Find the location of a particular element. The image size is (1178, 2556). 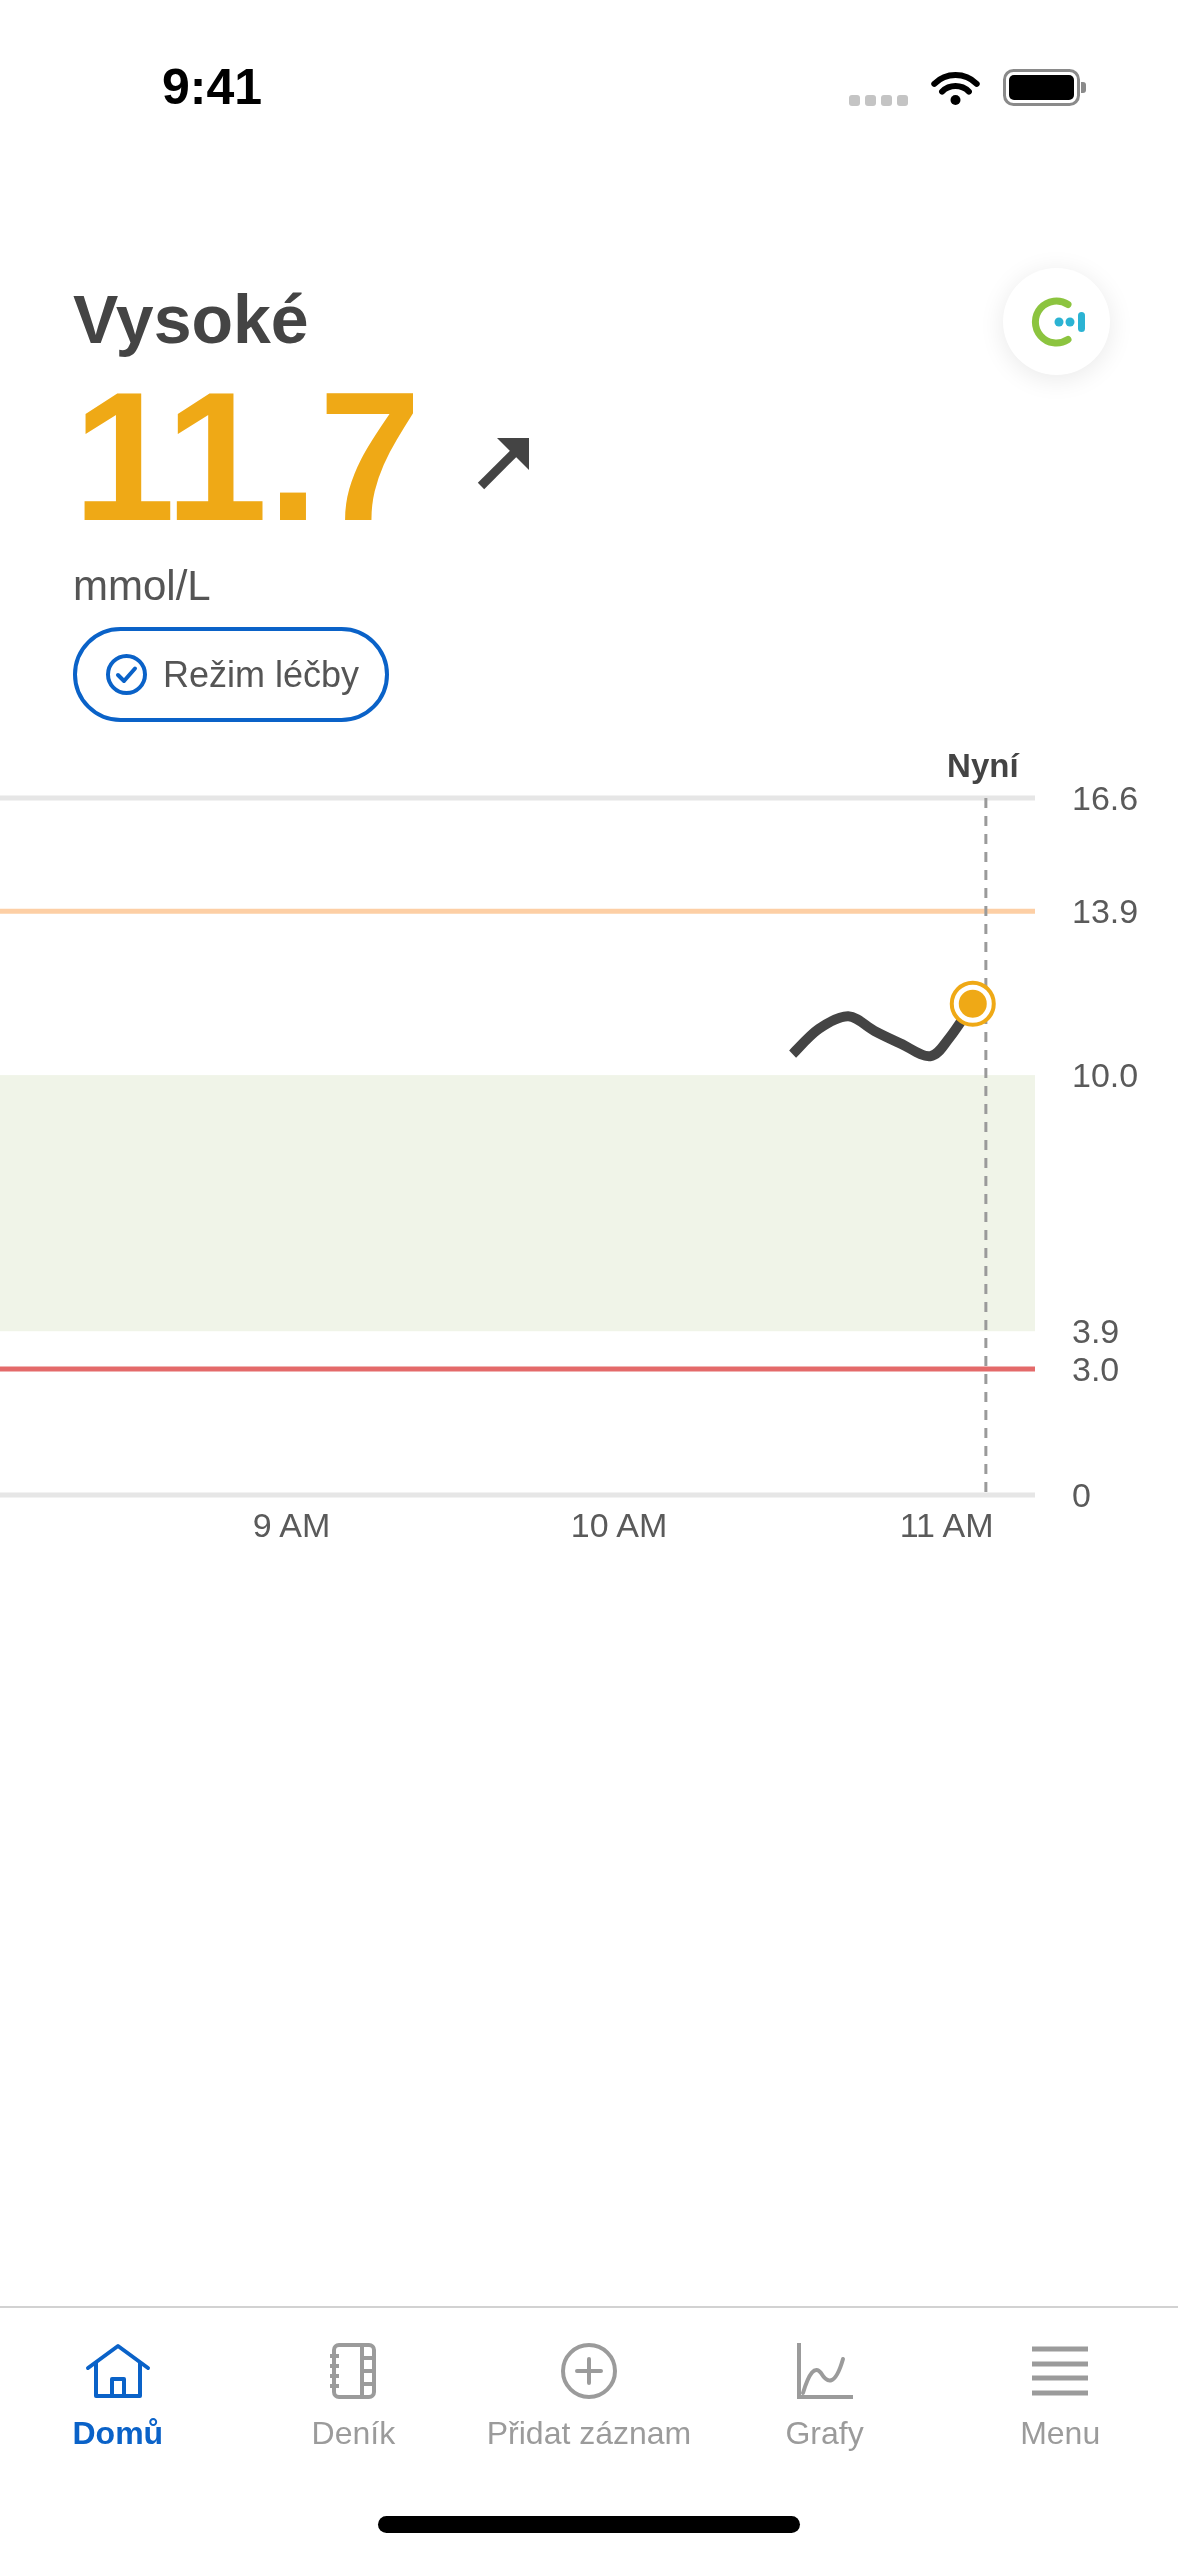

house-icon is located at coordinates (117, 2371).